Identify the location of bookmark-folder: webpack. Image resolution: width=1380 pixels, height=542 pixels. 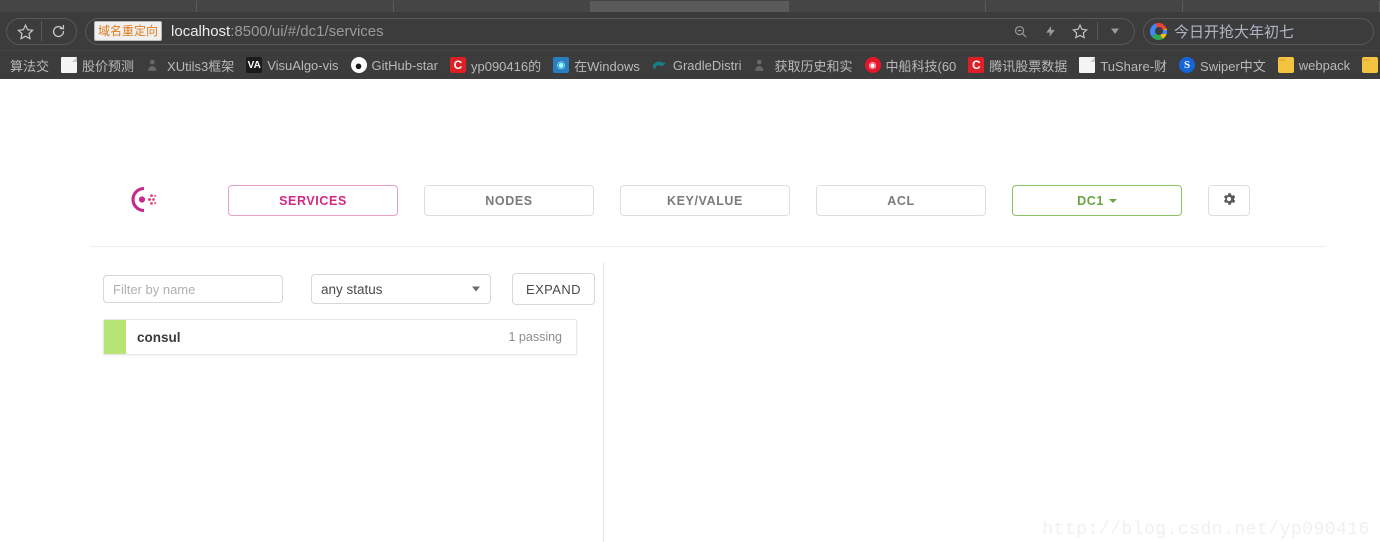
(1314, 65).